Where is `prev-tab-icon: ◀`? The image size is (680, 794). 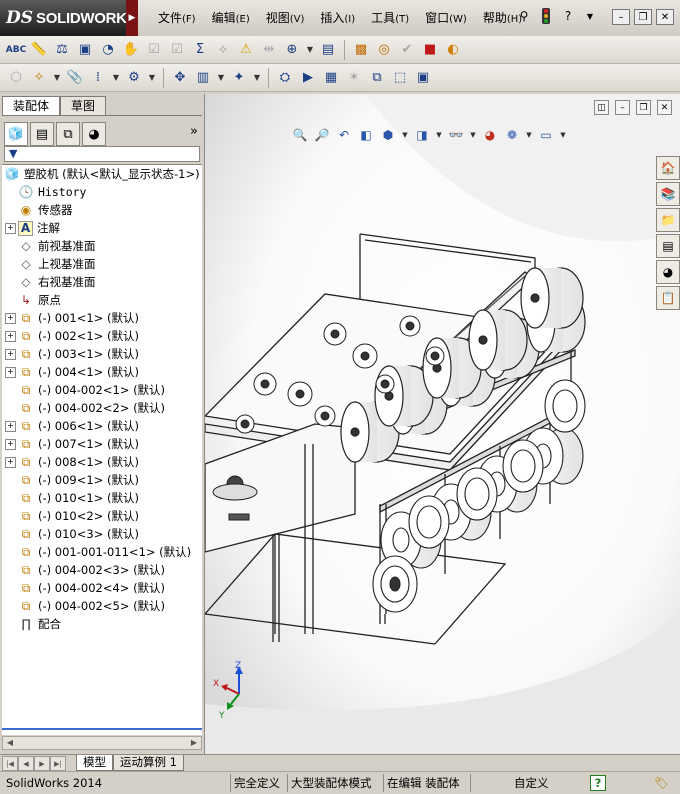
prev-tab-icon: ◀ is located at coordinates (26, 763).